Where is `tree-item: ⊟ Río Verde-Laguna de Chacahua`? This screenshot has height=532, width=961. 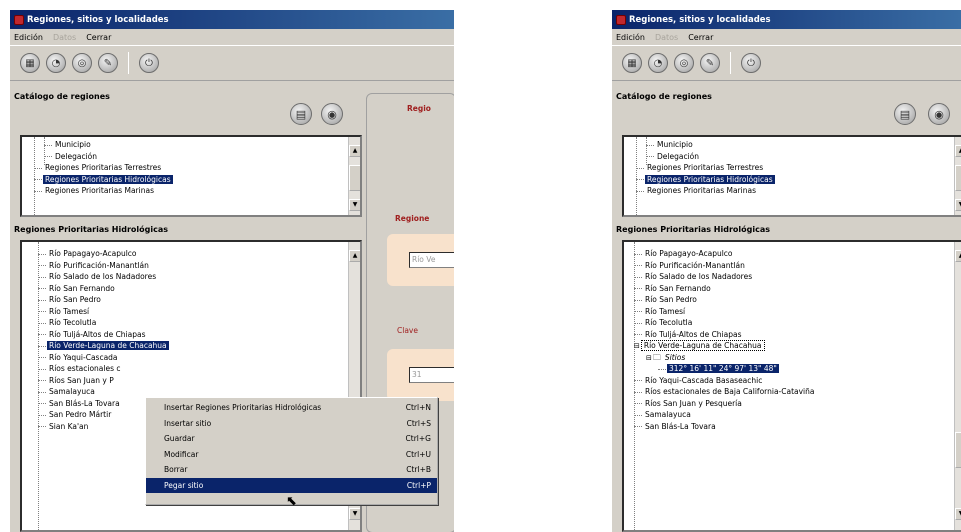 tree-item: ⊟ Río Verde-Laguna de Chacahua is located at coordinates (792, 346).